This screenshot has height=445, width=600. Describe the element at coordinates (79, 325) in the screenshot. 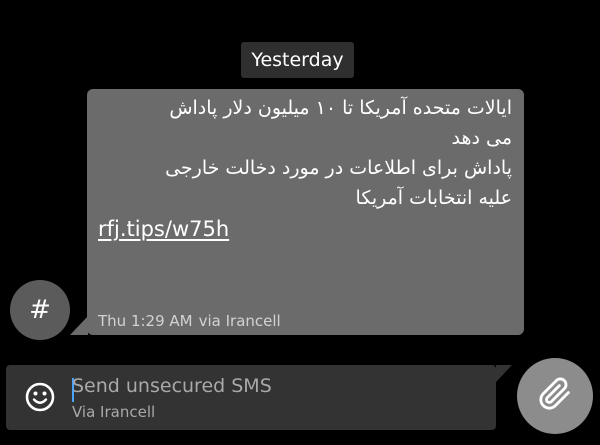

I see `message-bubble-tail` at that location.